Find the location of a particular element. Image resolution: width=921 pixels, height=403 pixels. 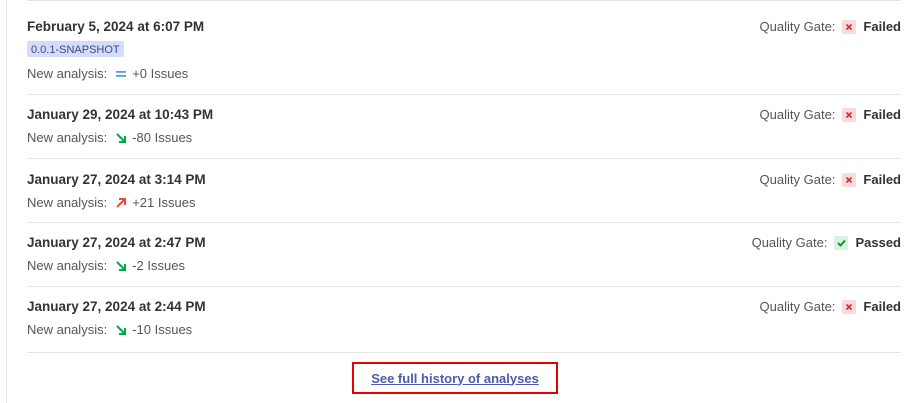

quality-gate-result: Passed is located at coordinates (878, 242).